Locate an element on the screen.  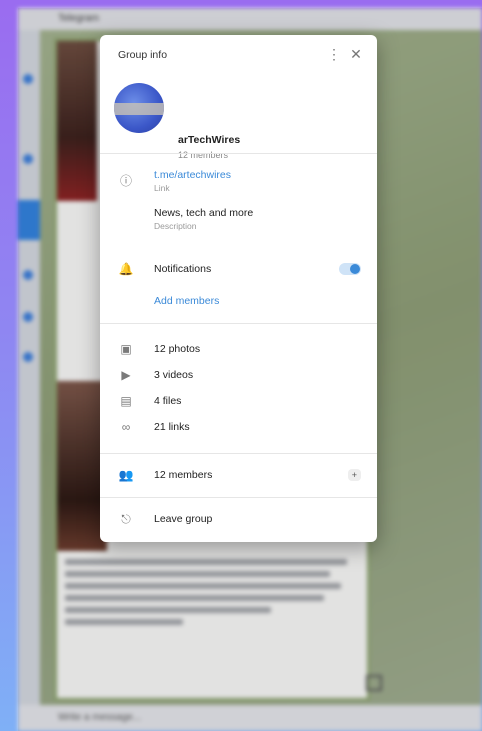
media-count-files: ▤ 4 files is located at coordinates (238, 403).